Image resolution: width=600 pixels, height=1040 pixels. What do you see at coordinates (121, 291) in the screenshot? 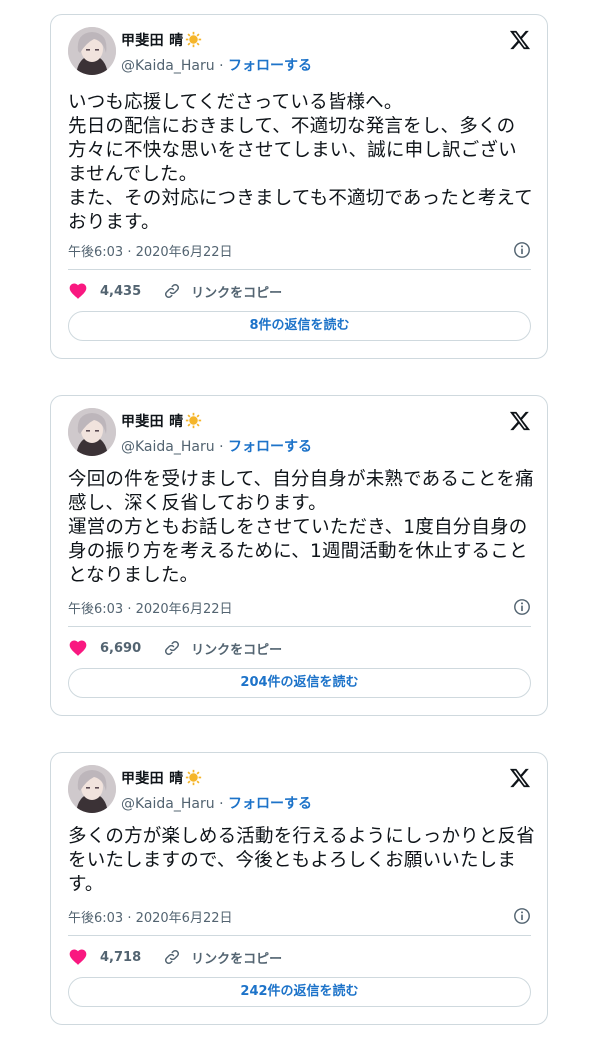
I see `like-count: 4,435` at bounding box center [121, 291].